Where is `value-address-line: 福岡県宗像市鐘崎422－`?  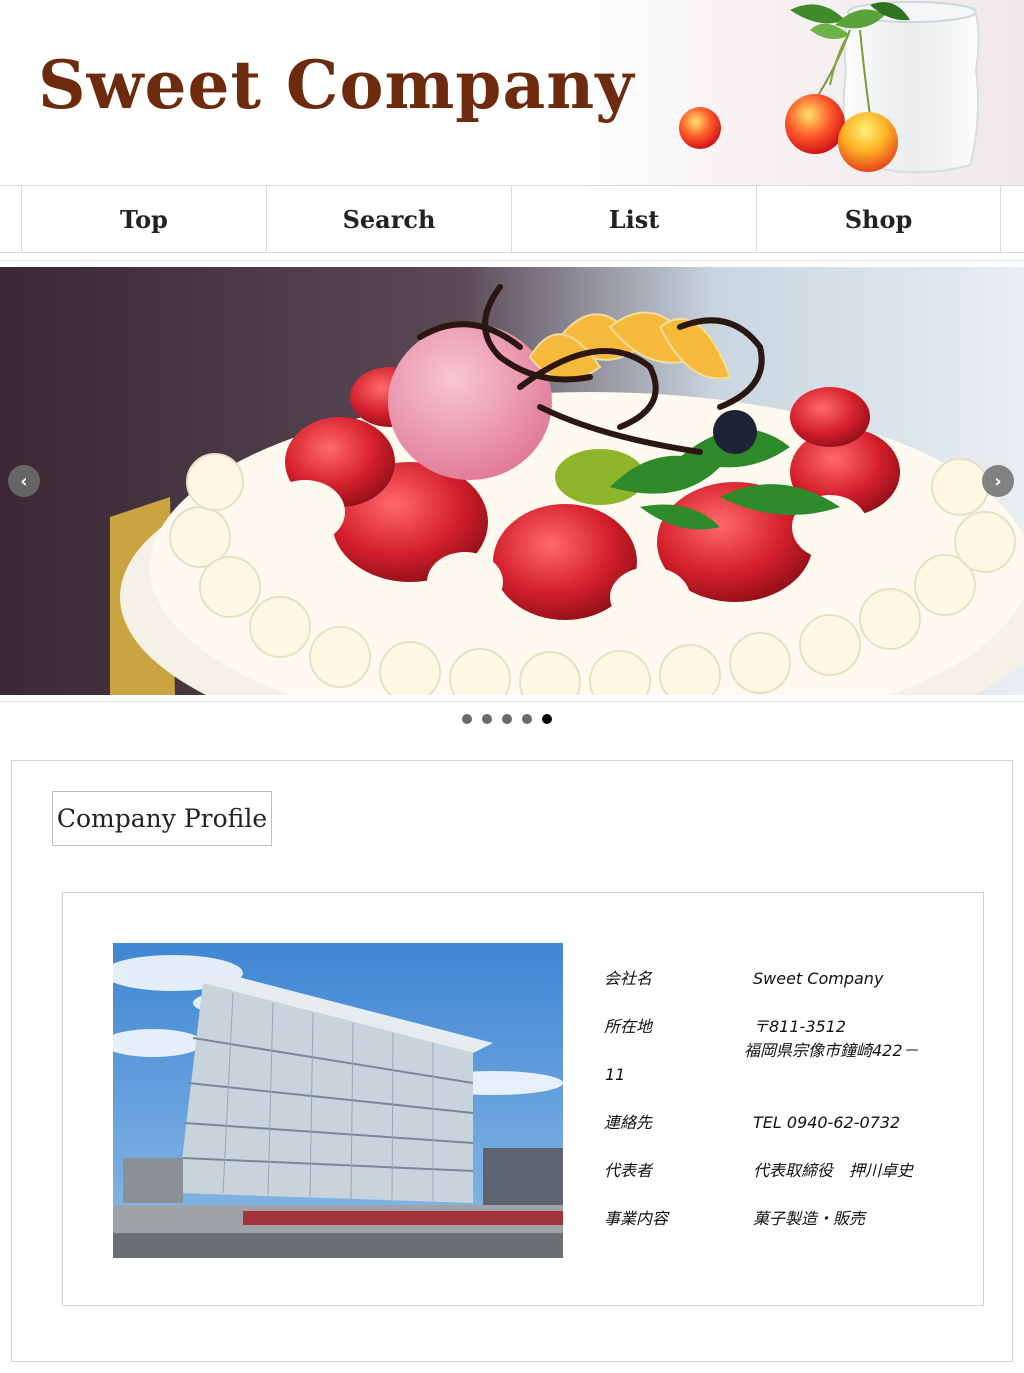
value-address-line: 福岡県宗像市鐘崎422－ is located at coordinates (831, 1050).